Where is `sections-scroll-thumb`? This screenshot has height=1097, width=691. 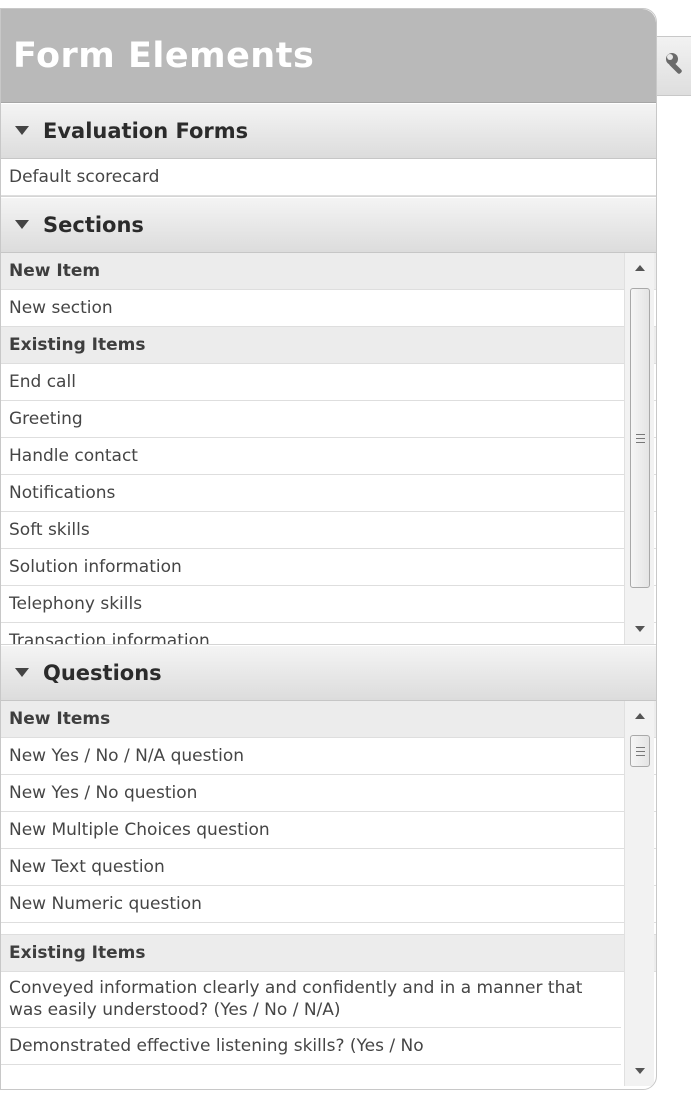
sections-scroll-thumb is located at coordinates (640, 438).